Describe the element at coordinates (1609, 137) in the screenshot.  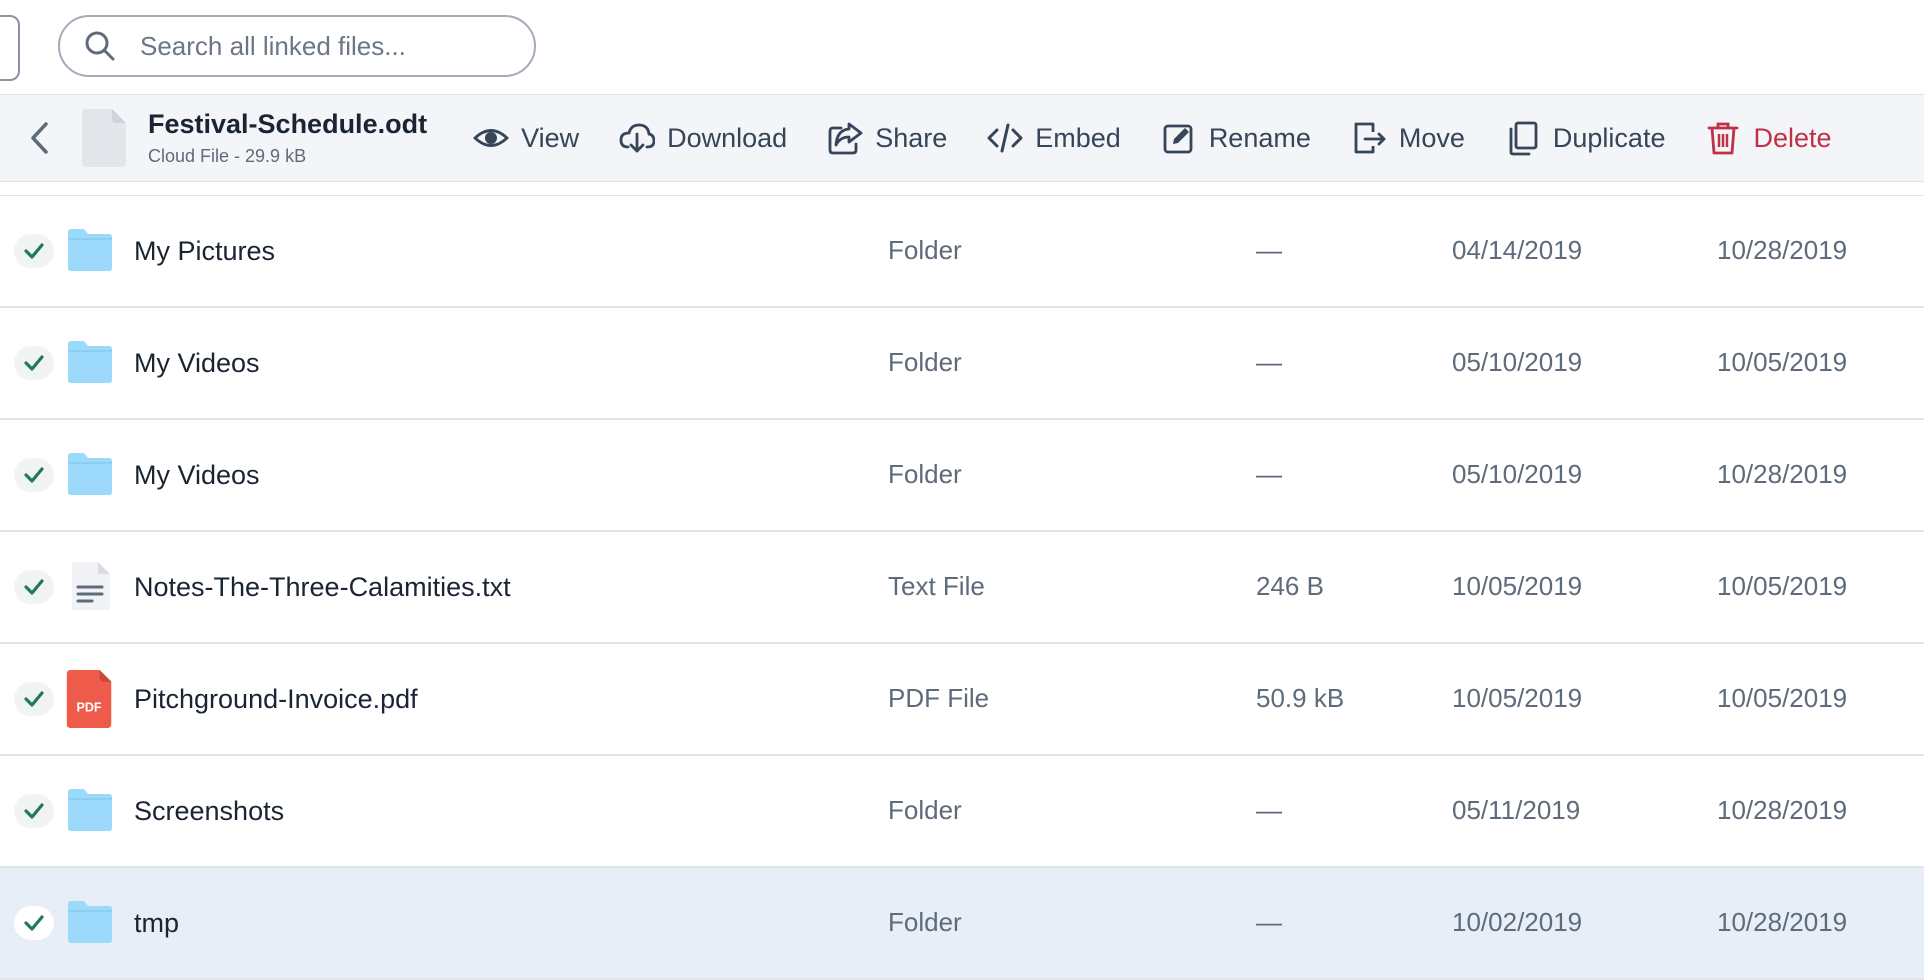
I see `duplicate-label: Duplicate` at that location.